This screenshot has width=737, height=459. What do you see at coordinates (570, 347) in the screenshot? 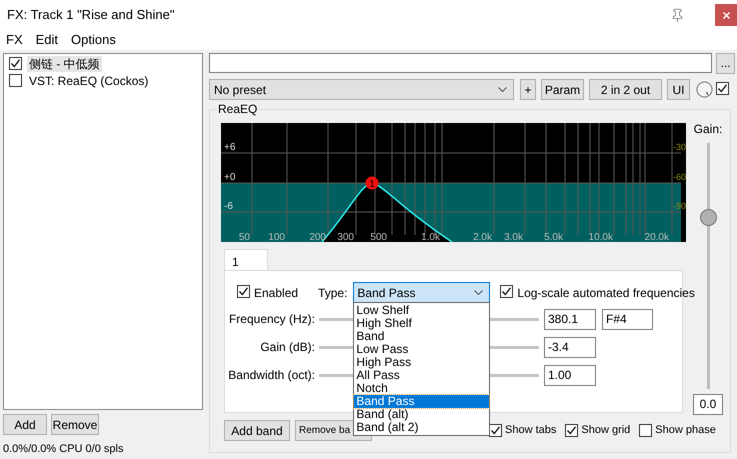
I see `param-value-field: -3.4` at bounding box center [570, 347].